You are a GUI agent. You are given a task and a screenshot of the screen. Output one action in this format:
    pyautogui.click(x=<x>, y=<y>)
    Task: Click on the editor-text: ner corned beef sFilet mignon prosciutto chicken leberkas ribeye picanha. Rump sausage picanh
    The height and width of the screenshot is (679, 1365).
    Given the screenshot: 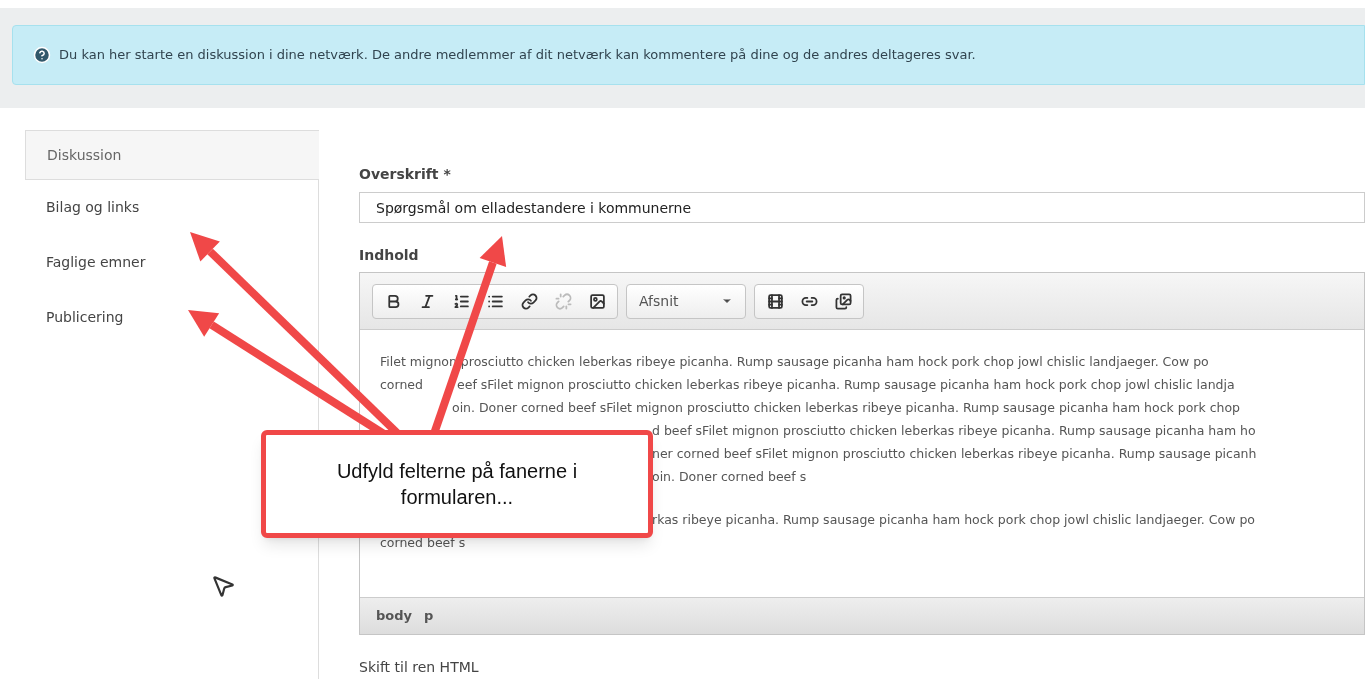 What is the action you would take?
    pyautogui.click(x=954, y=454)
    